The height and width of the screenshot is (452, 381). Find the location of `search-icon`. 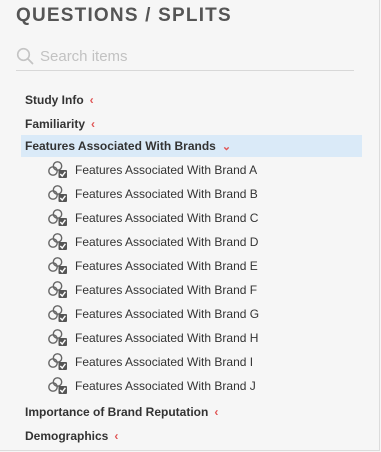

search-icon is located at coordinates (25, 56).